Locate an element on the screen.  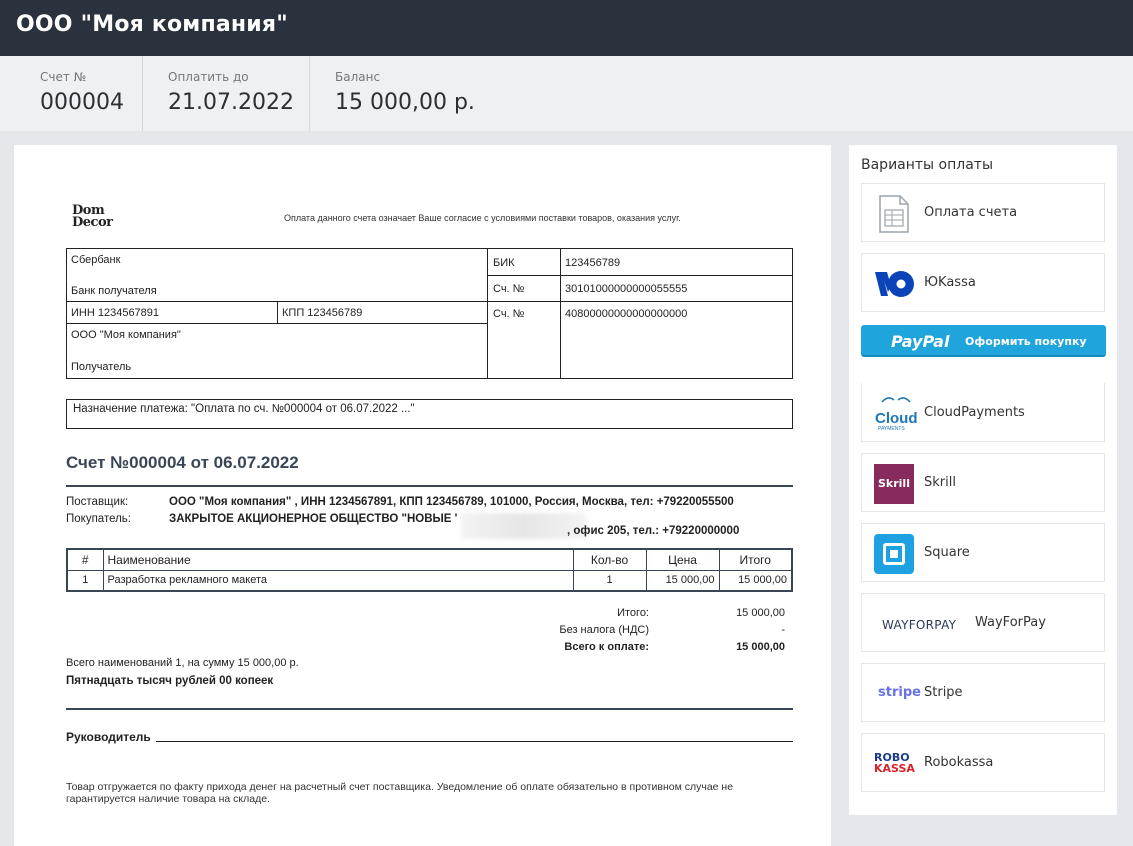
invoice-heading: Счет №000004 от 06.07.2022 is located at coordinates (182, 462).